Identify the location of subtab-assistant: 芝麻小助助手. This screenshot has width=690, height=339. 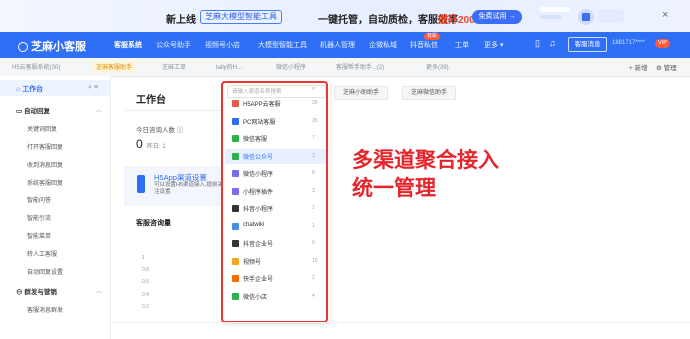
(361, 93).